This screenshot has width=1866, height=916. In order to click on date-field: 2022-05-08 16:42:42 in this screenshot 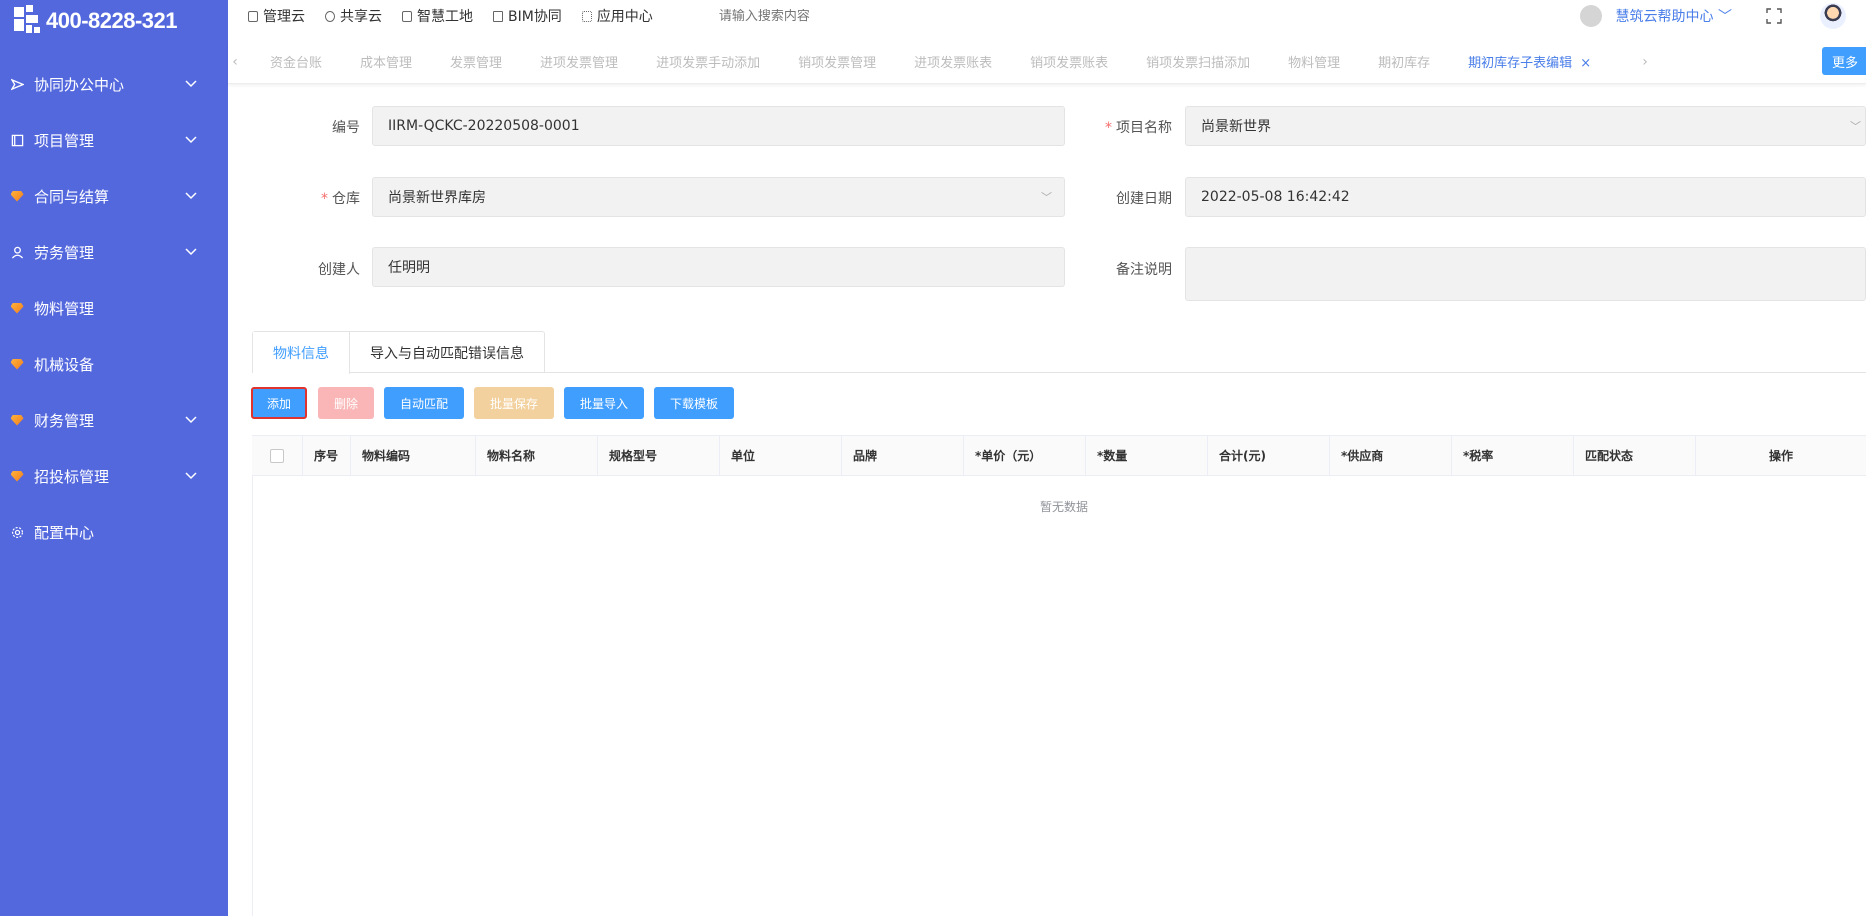, I will do `click(1525, 197)`.